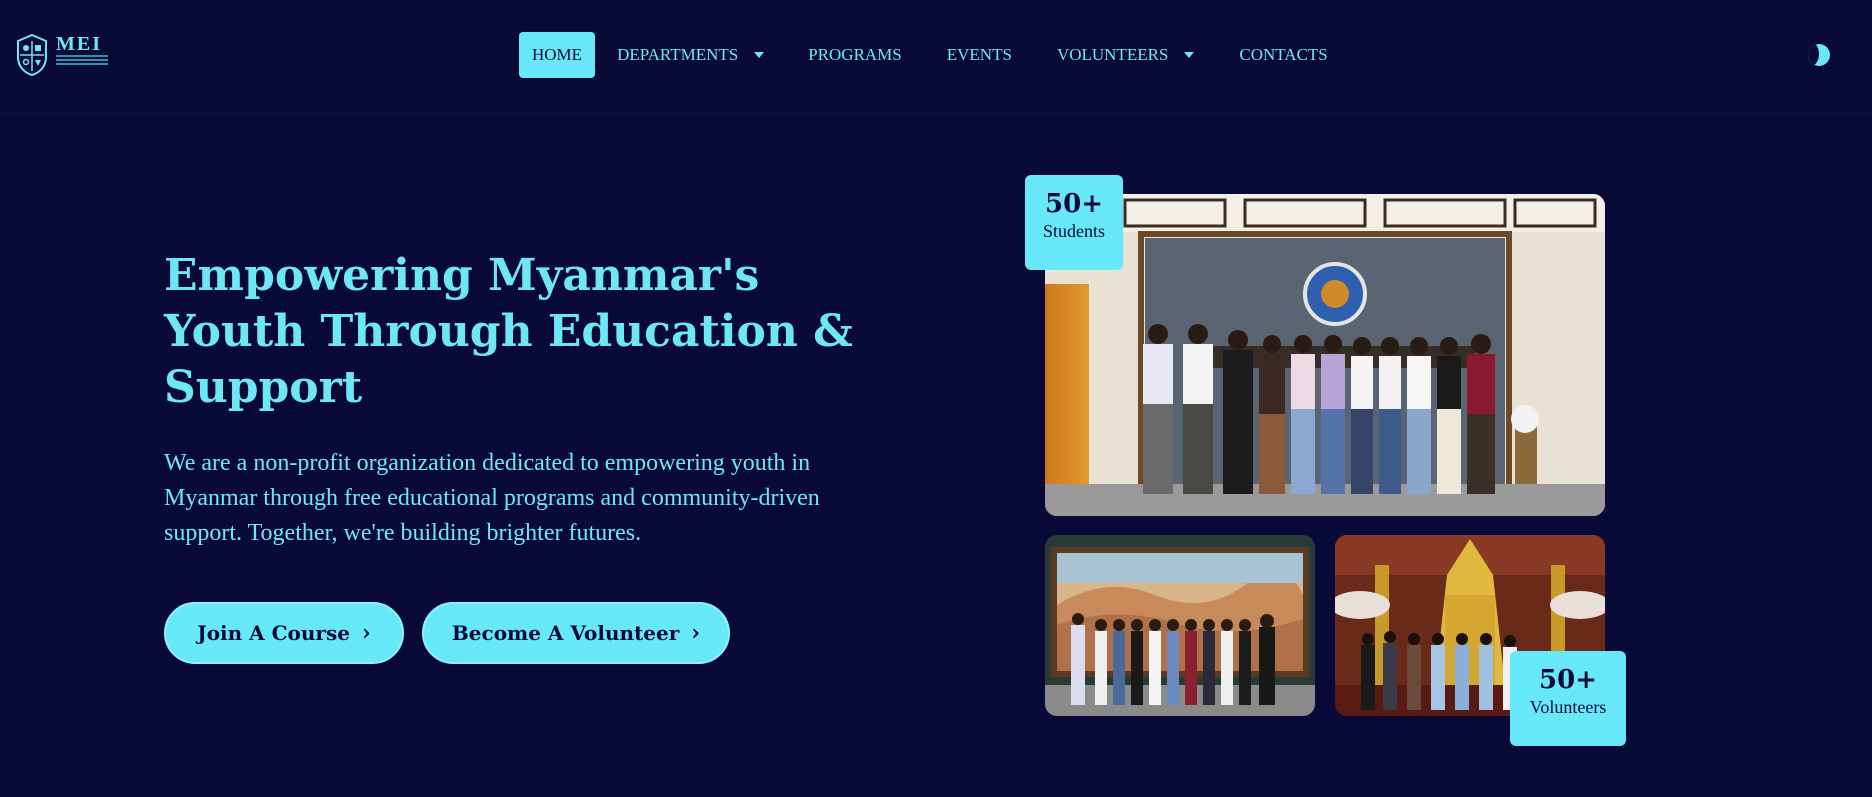  I want to click on nav-programs: PROGRAMS, so click(855, 55).